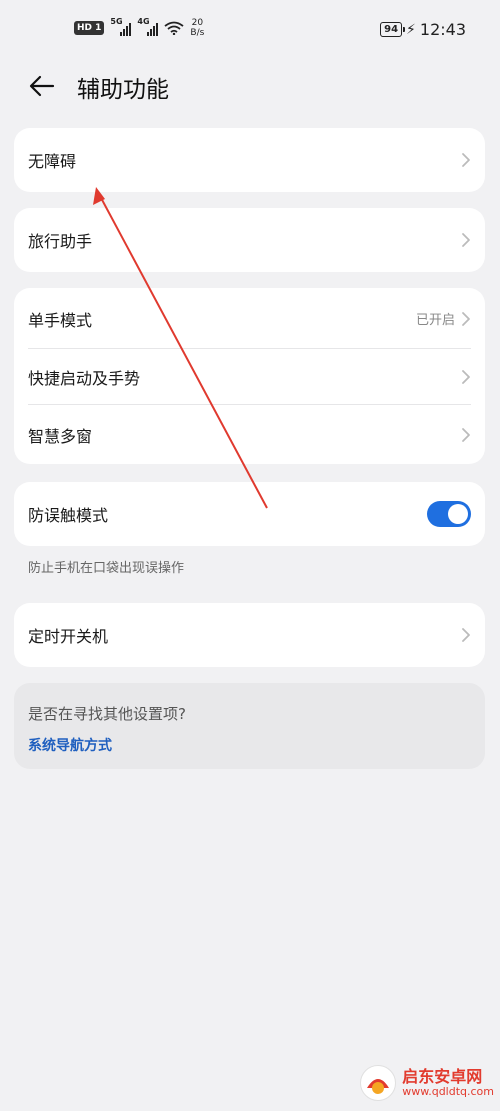 Image resolution: width=500 pixels, height=1111 pixels. I want to click on status-value: 已开启, so click(435, 320).